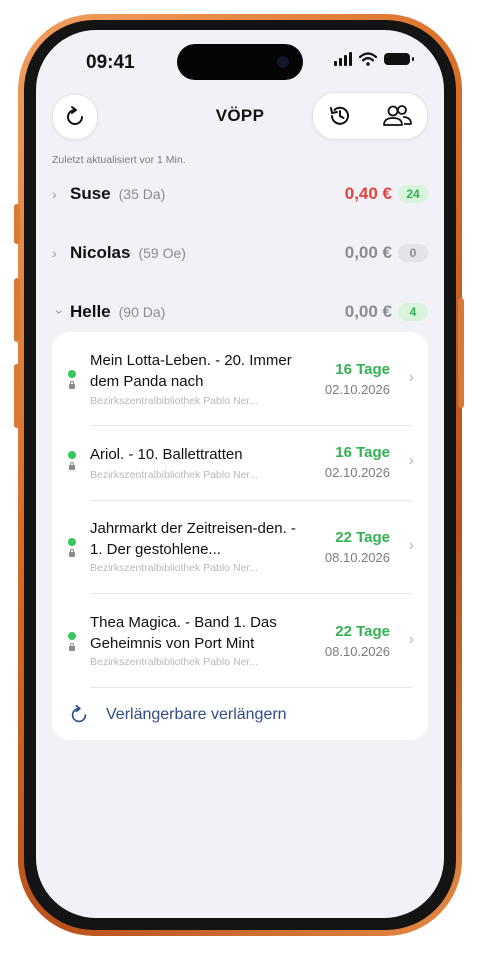  Describe the element at coordinates (370, 116) in the screenshot. I see `header-actions` at that location.